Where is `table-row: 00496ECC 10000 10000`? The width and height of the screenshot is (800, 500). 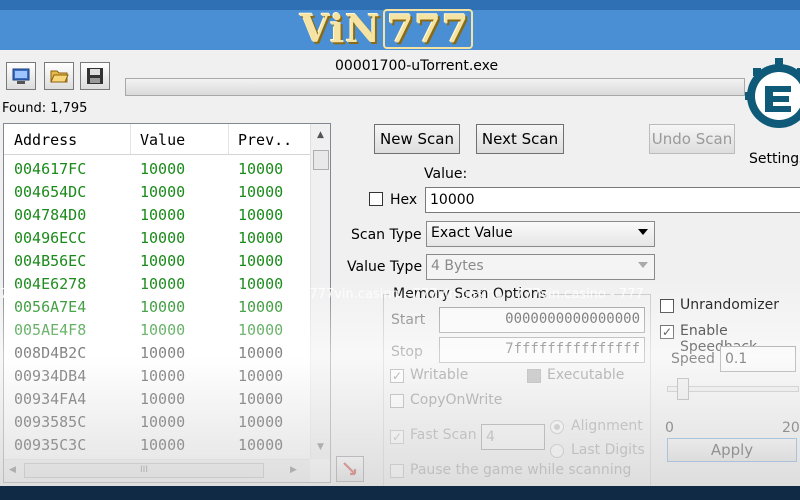 table-row: 00496ECC 10000 10000 is located at coordinates (157, 238).